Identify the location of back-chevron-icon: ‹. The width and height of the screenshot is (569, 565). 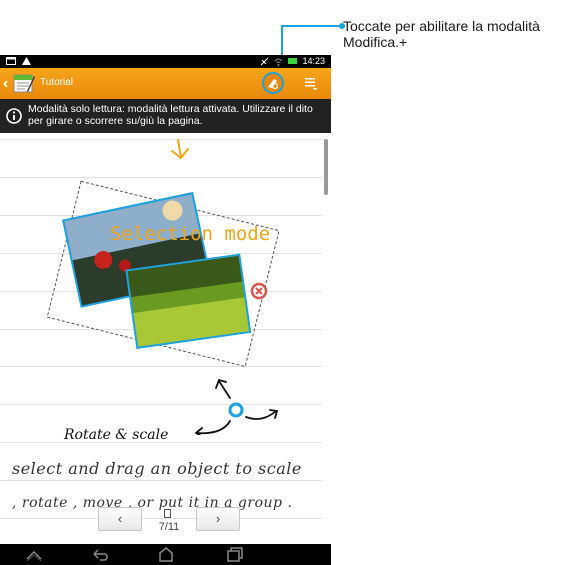
(5, 84).